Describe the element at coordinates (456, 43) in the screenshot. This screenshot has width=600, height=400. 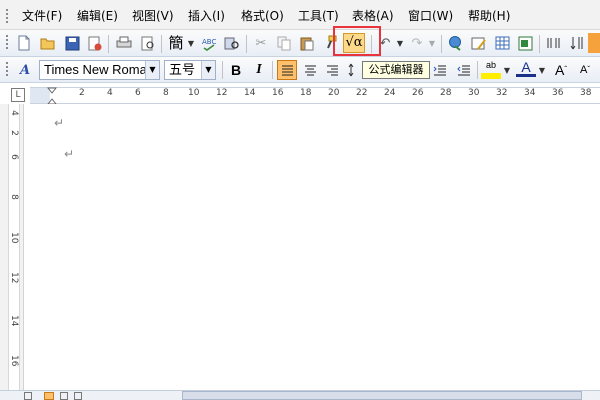
I see `hyperlink-icon` at that location.